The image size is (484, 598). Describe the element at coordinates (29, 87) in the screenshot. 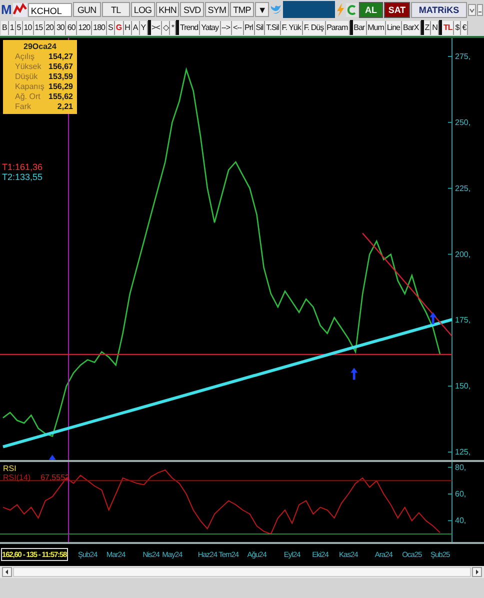

I see `info-label: Kapanış` at that location.